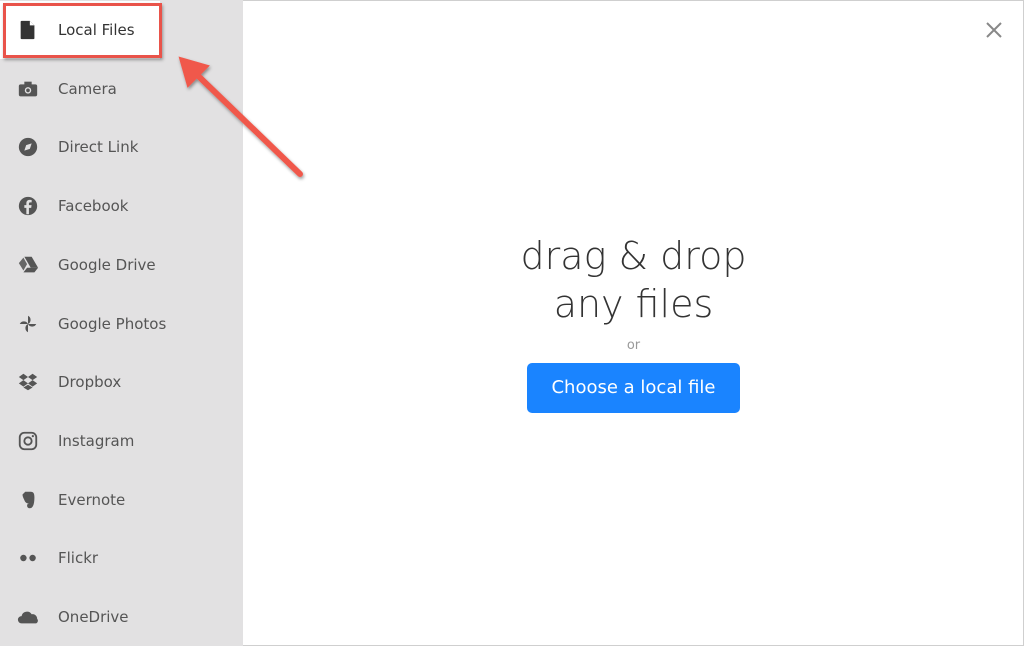 This screenshot has width=1024, height=646. What do you see at coordinates (28, 147) in the screenshot?
I see `compass-icon` at bounding box center [28, 147].